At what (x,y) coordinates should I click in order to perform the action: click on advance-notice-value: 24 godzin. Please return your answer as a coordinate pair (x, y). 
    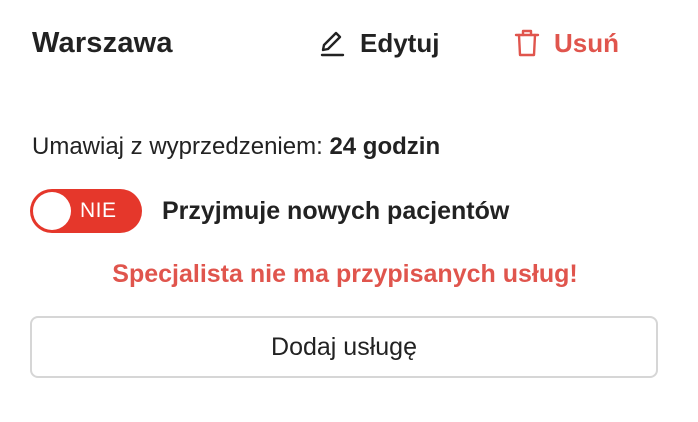
    Looking at the image, I should click on (385, 146).